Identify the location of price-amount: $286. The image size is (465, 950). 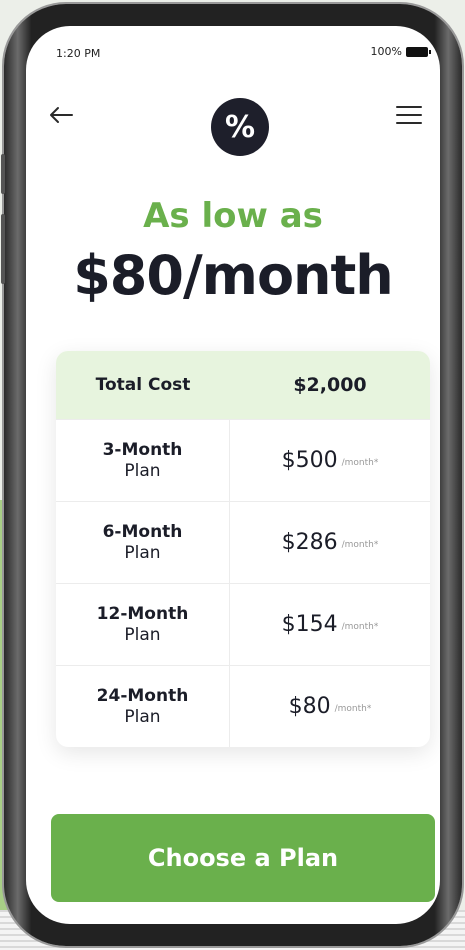
(309, 542).